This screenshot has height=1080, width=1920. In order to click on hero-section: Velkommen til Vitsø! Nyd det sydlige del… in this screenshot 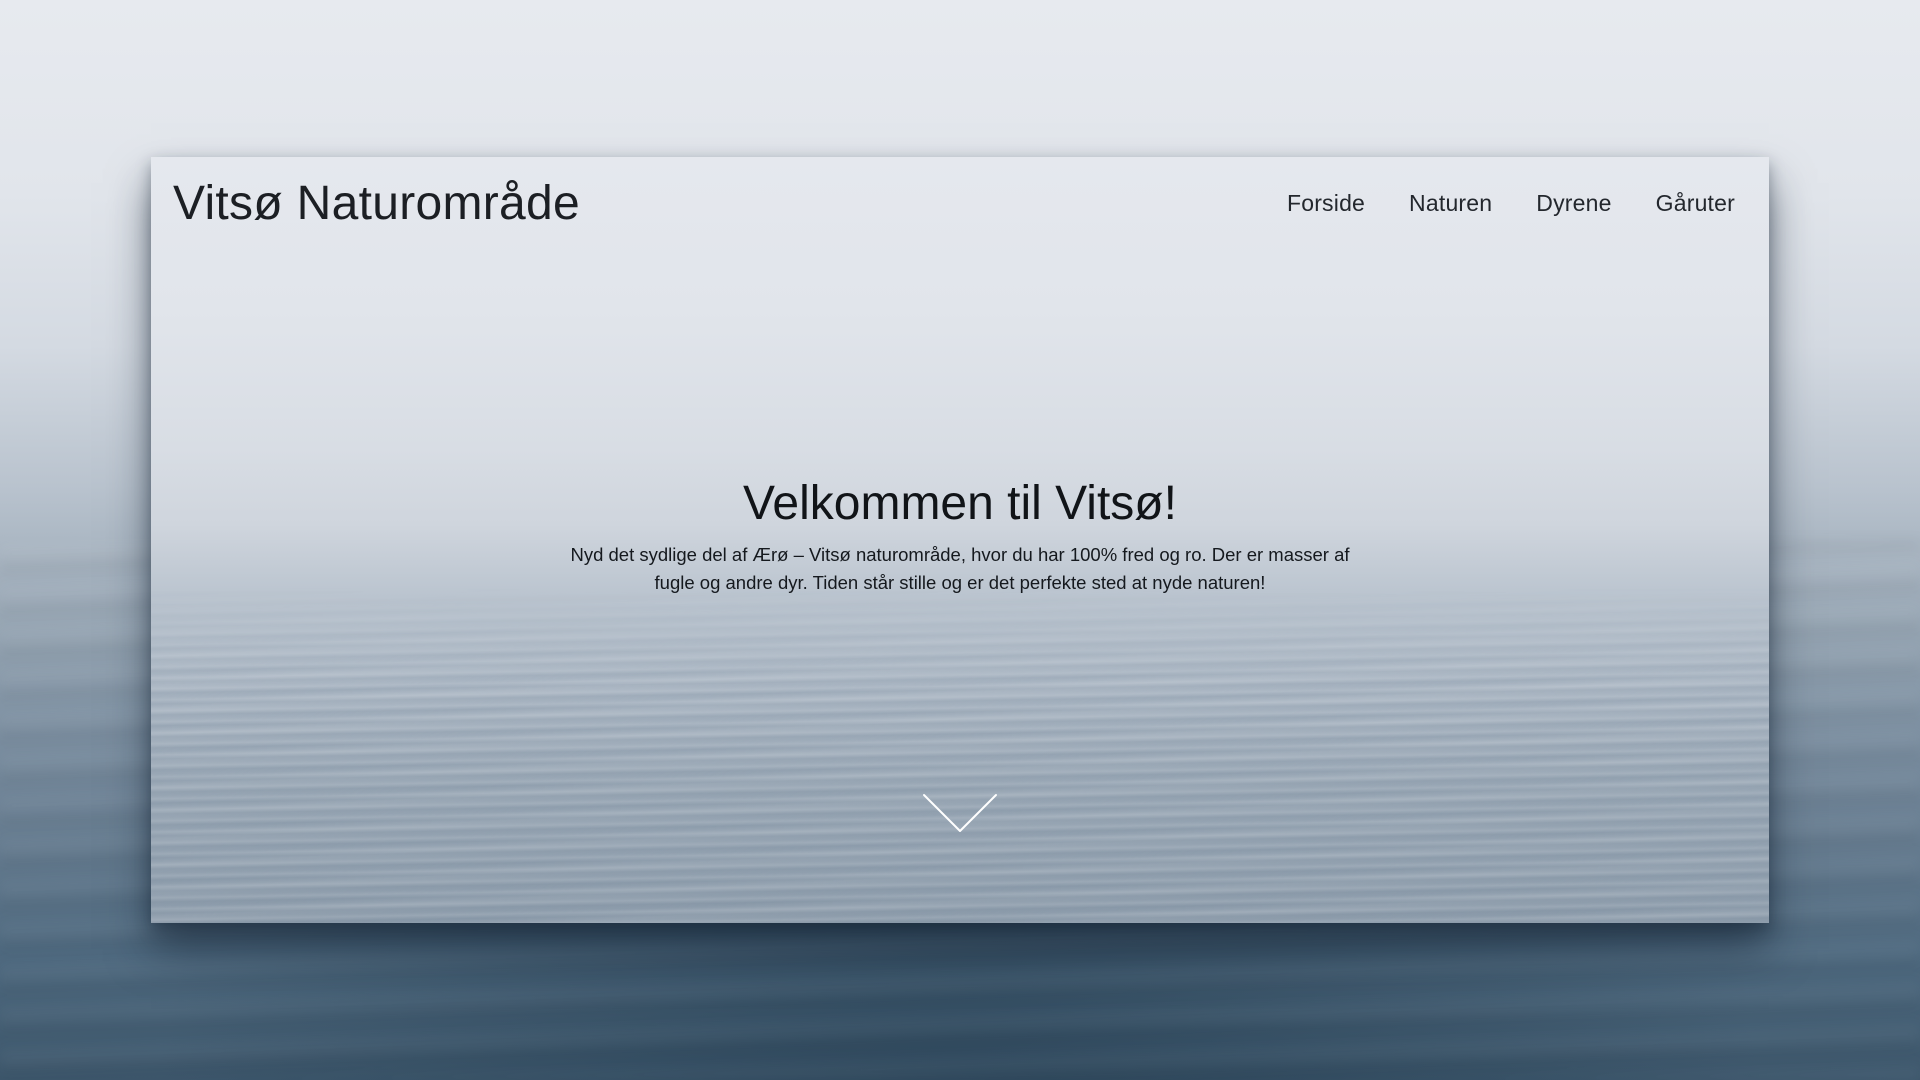, I will do `click(960, 533)`.